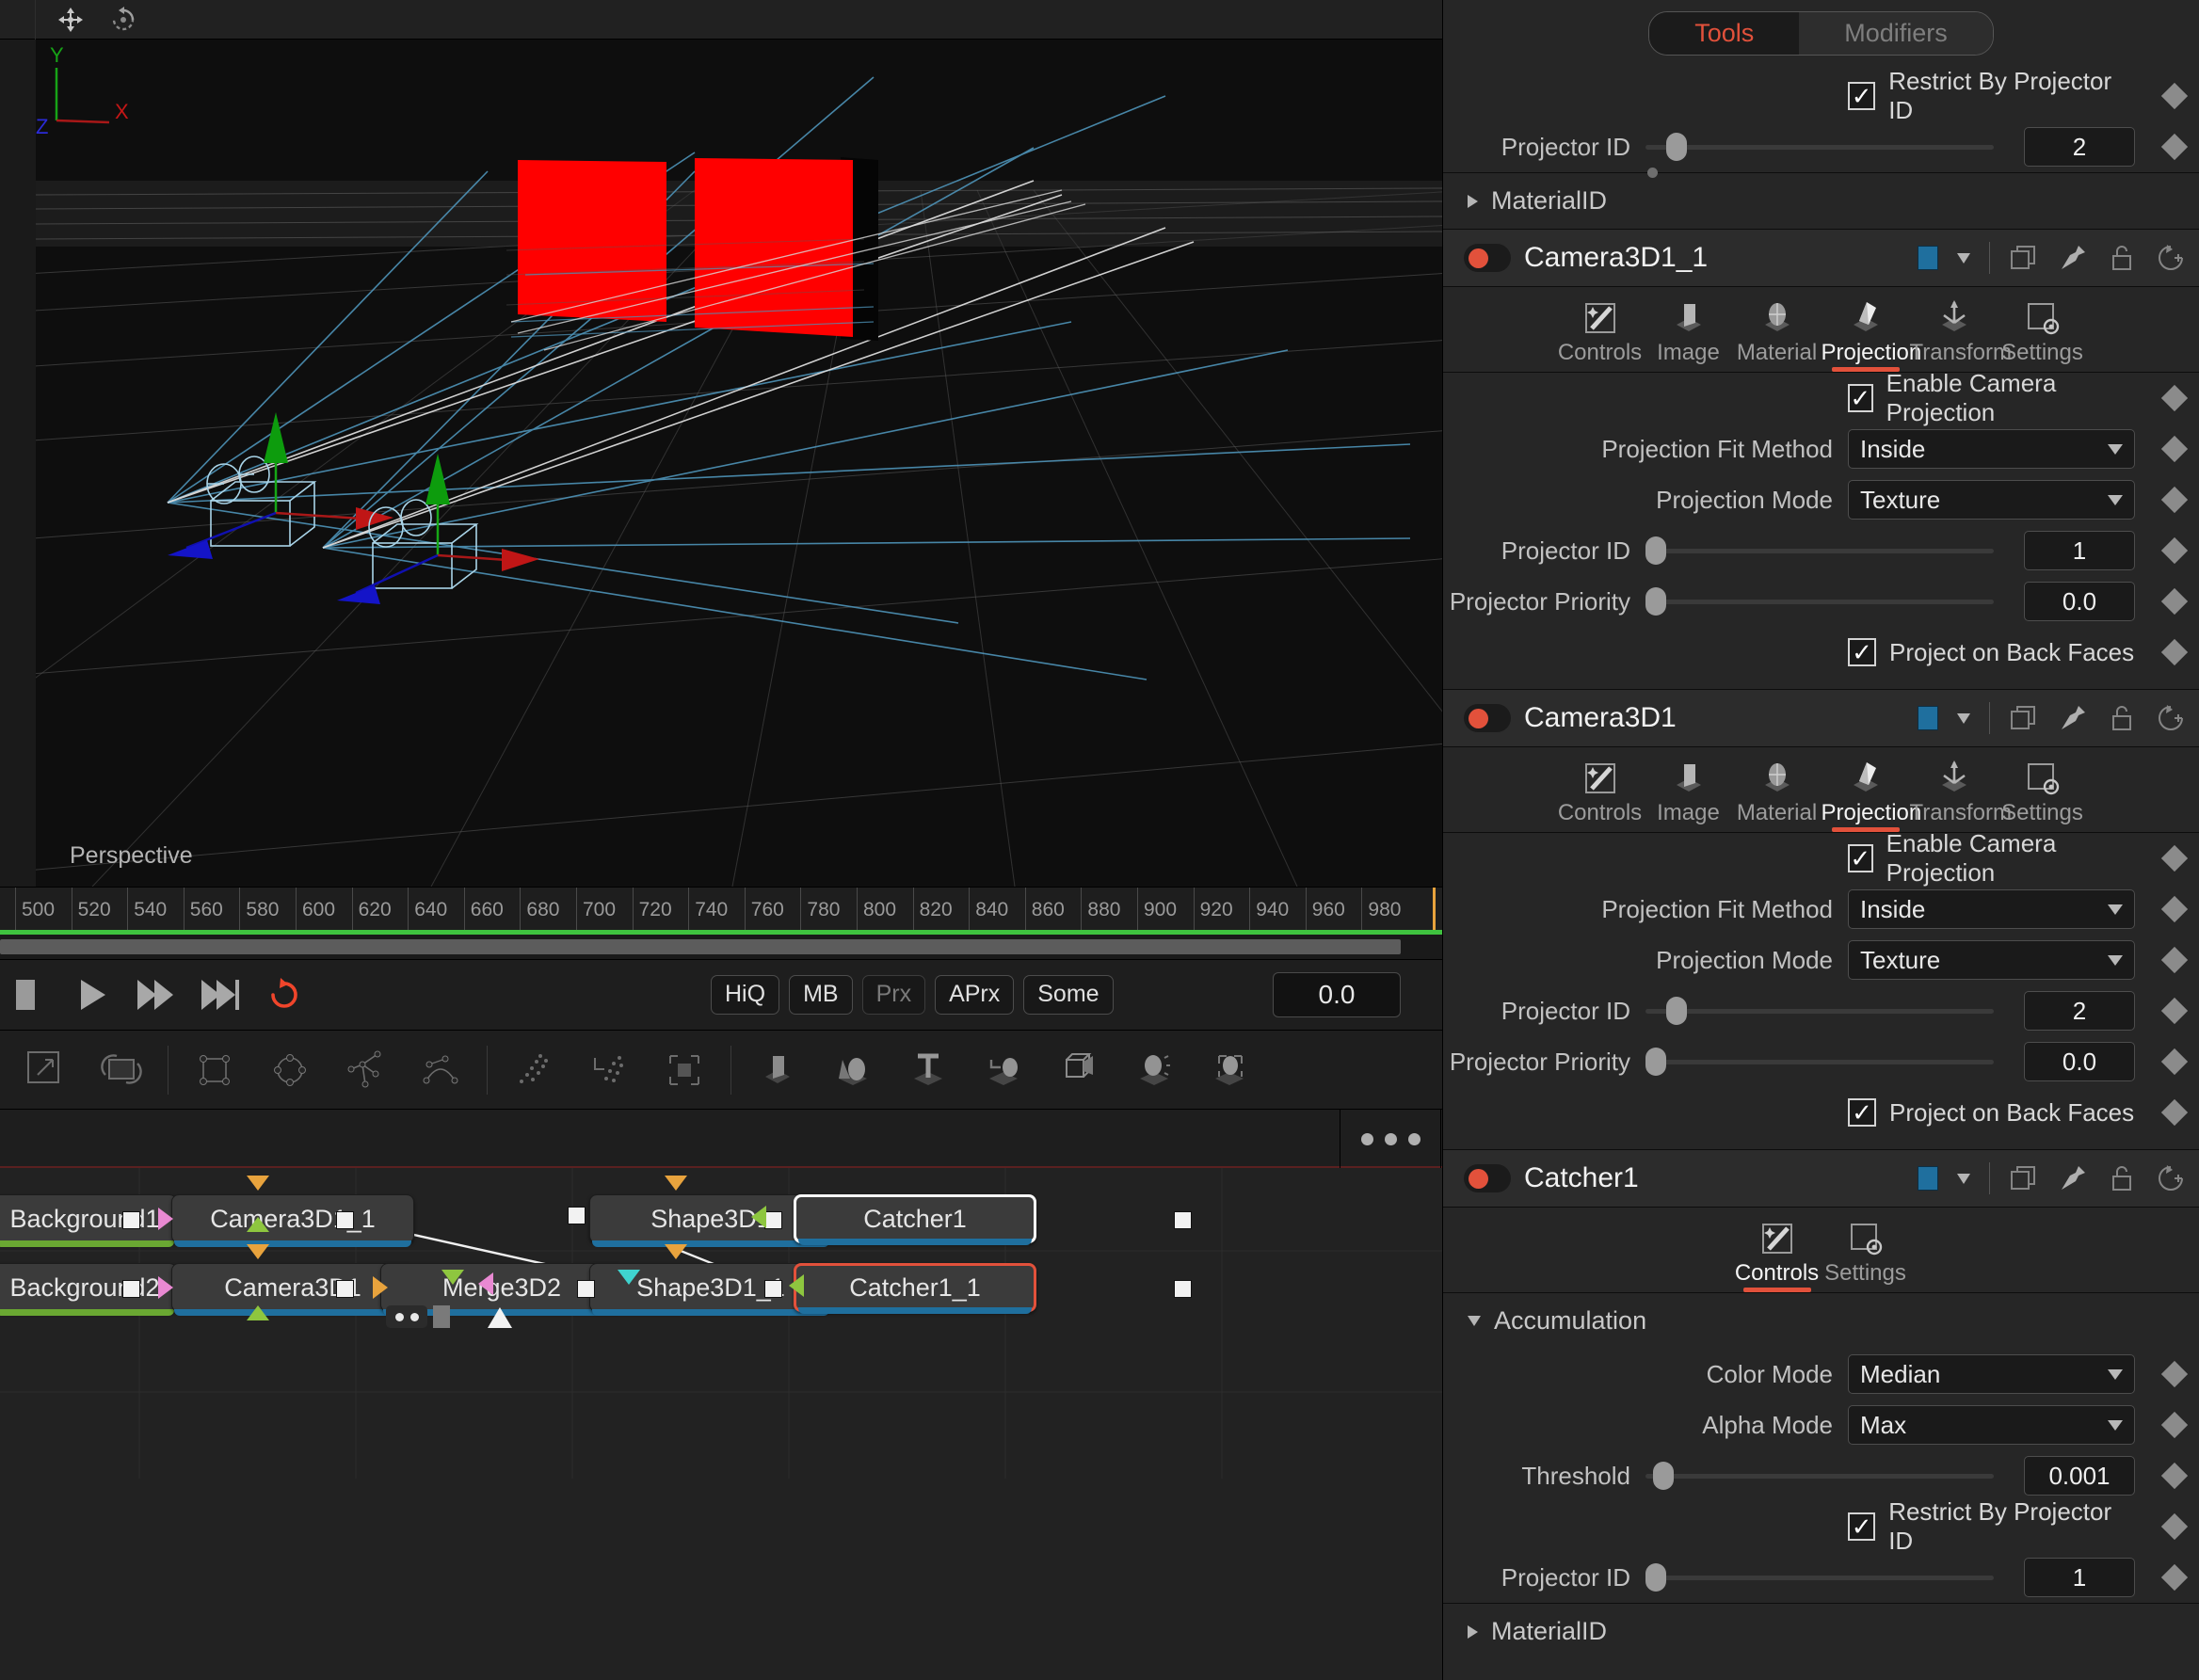 This screenshot has width=2199, height=1680. What do you see at coordinates (1963, 1178) in the screenshot?
I see `chevron-down-icon` at bounding box center [1963, 1178].